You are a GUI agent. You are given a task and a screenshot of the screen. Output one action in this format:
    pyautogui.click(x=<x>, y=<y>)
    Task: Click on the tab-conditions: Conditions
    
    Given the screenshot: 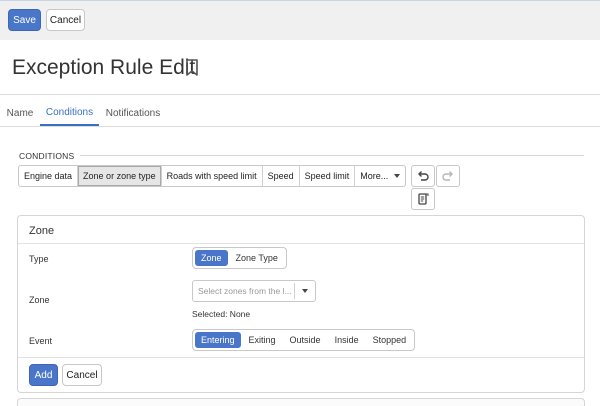 What is the action you would take?
    pyautogui.click(x=69, y=113)
    